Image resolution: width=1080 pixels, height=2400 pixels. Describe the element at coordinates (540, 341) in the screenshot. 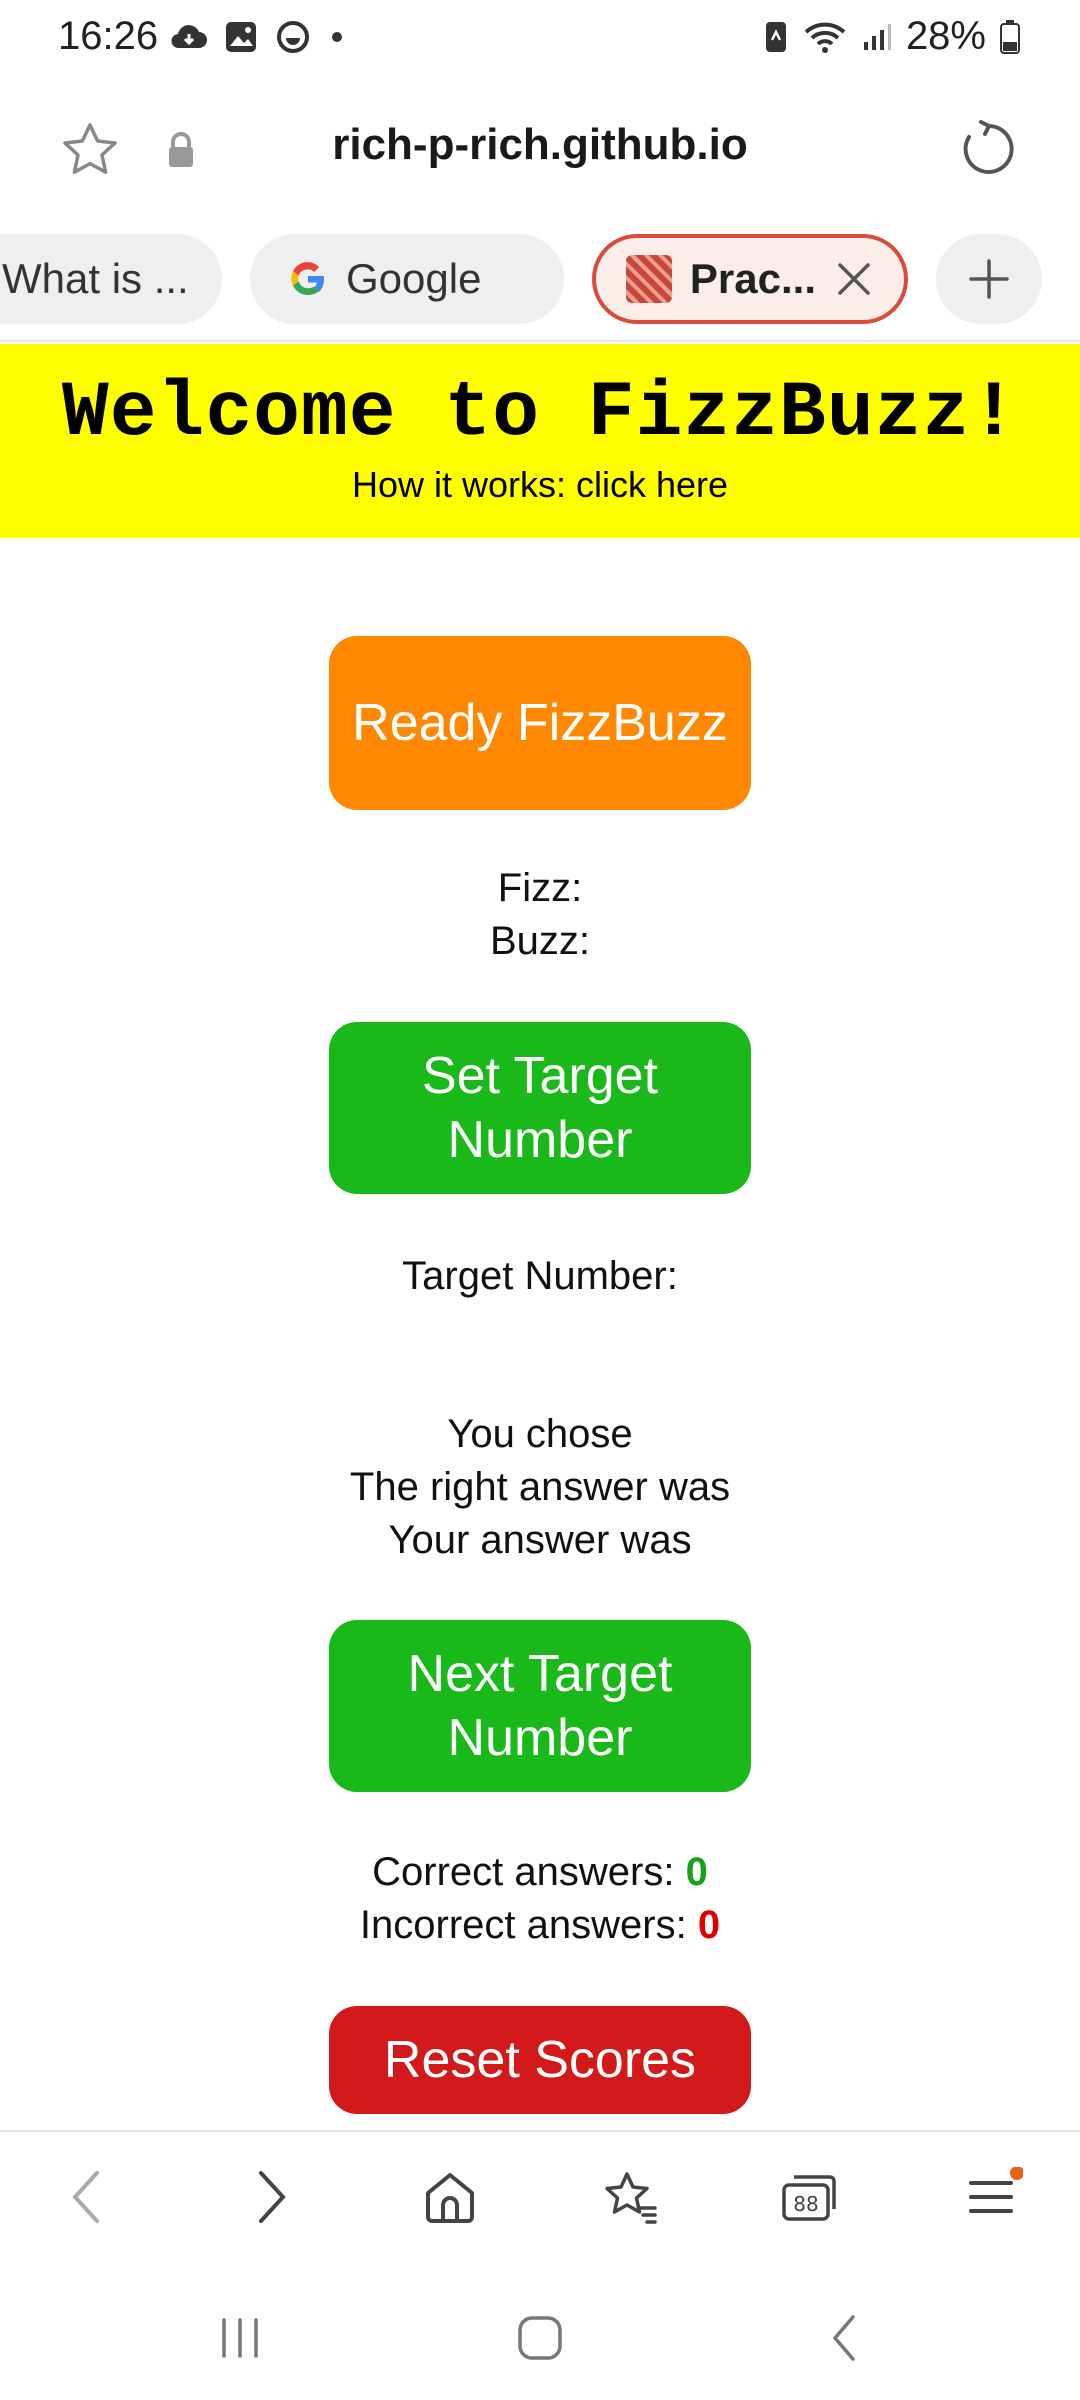

I see `header-divider` at that location.